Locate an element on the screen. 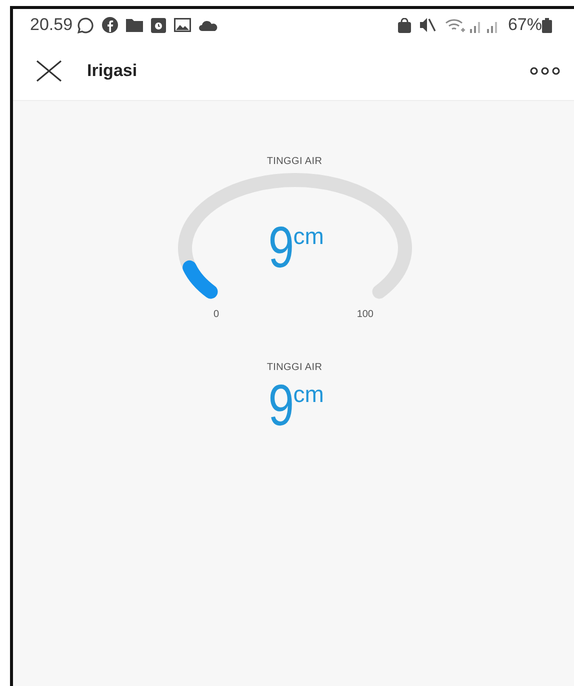 This screenshot has width=574, height=686. mute-icon is located at coordinates (427, 25).